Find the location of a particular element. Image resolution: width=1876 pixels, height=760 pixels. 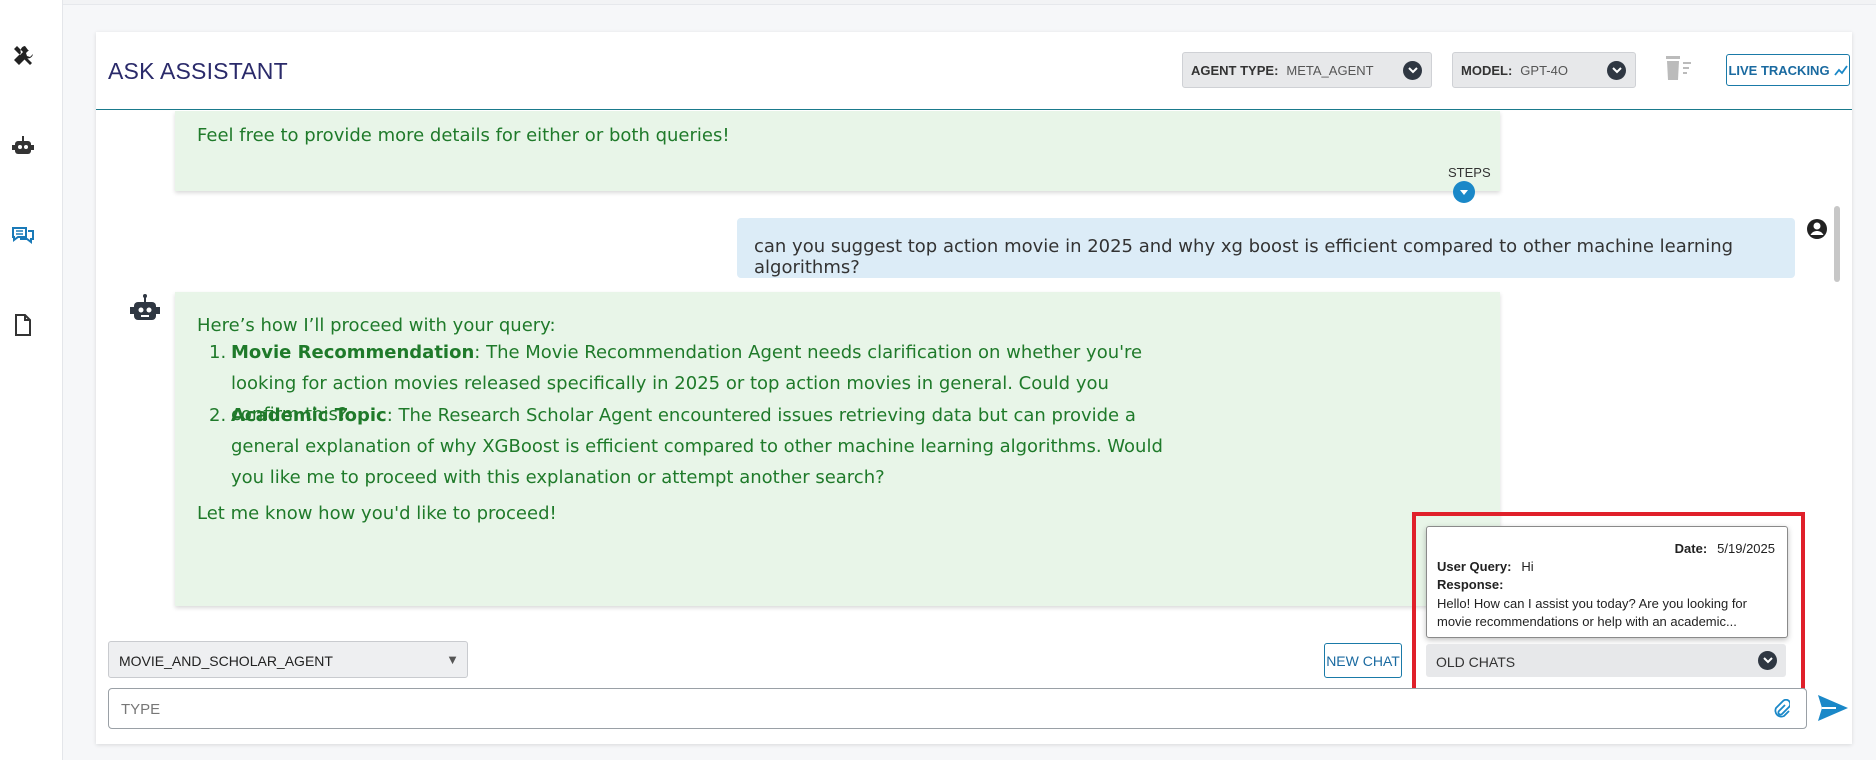

list-item-number: 2. is located at coordinates (218, 415).